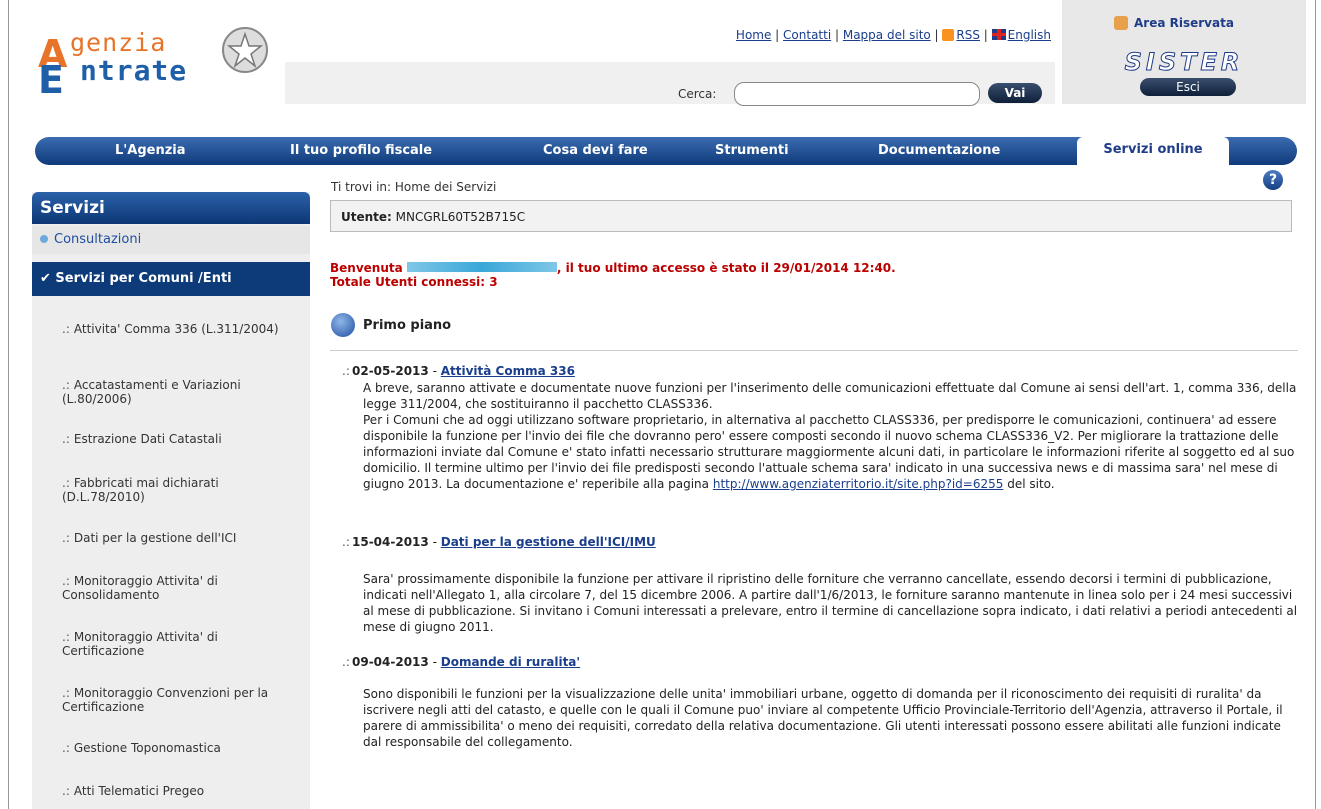  I want to click on sidebar-subitem: .: Dati per la gestione dell'ICI, so click(182, 538).